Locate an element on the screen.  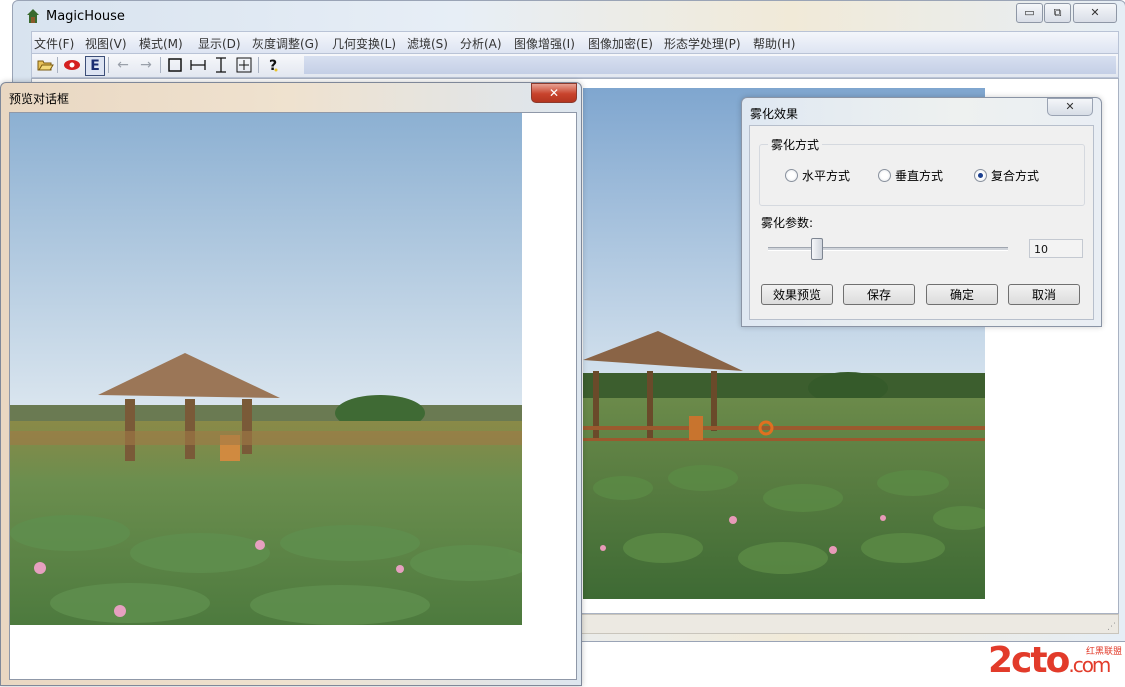
fog-mode-group-label: 雾化方式 is located at coordinates (795, 144).